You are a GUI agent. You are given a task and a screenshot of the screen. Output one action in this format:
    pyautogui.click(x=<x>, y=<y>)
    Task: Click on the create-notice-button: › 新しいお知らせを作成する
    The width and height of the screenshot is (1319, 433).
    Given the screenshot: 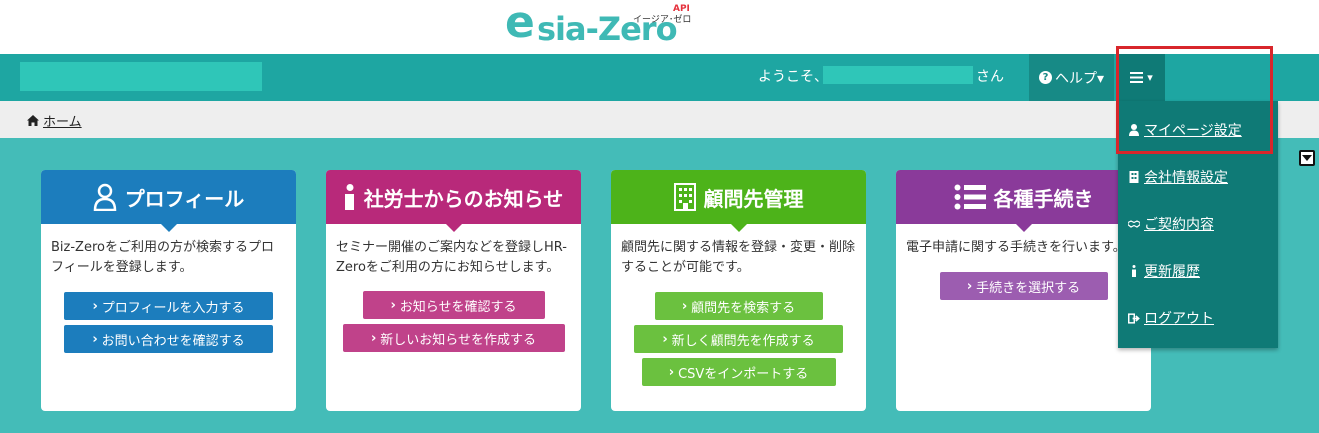 What is the action you would take?
    pyautogui.click(x=453, y=338)
    